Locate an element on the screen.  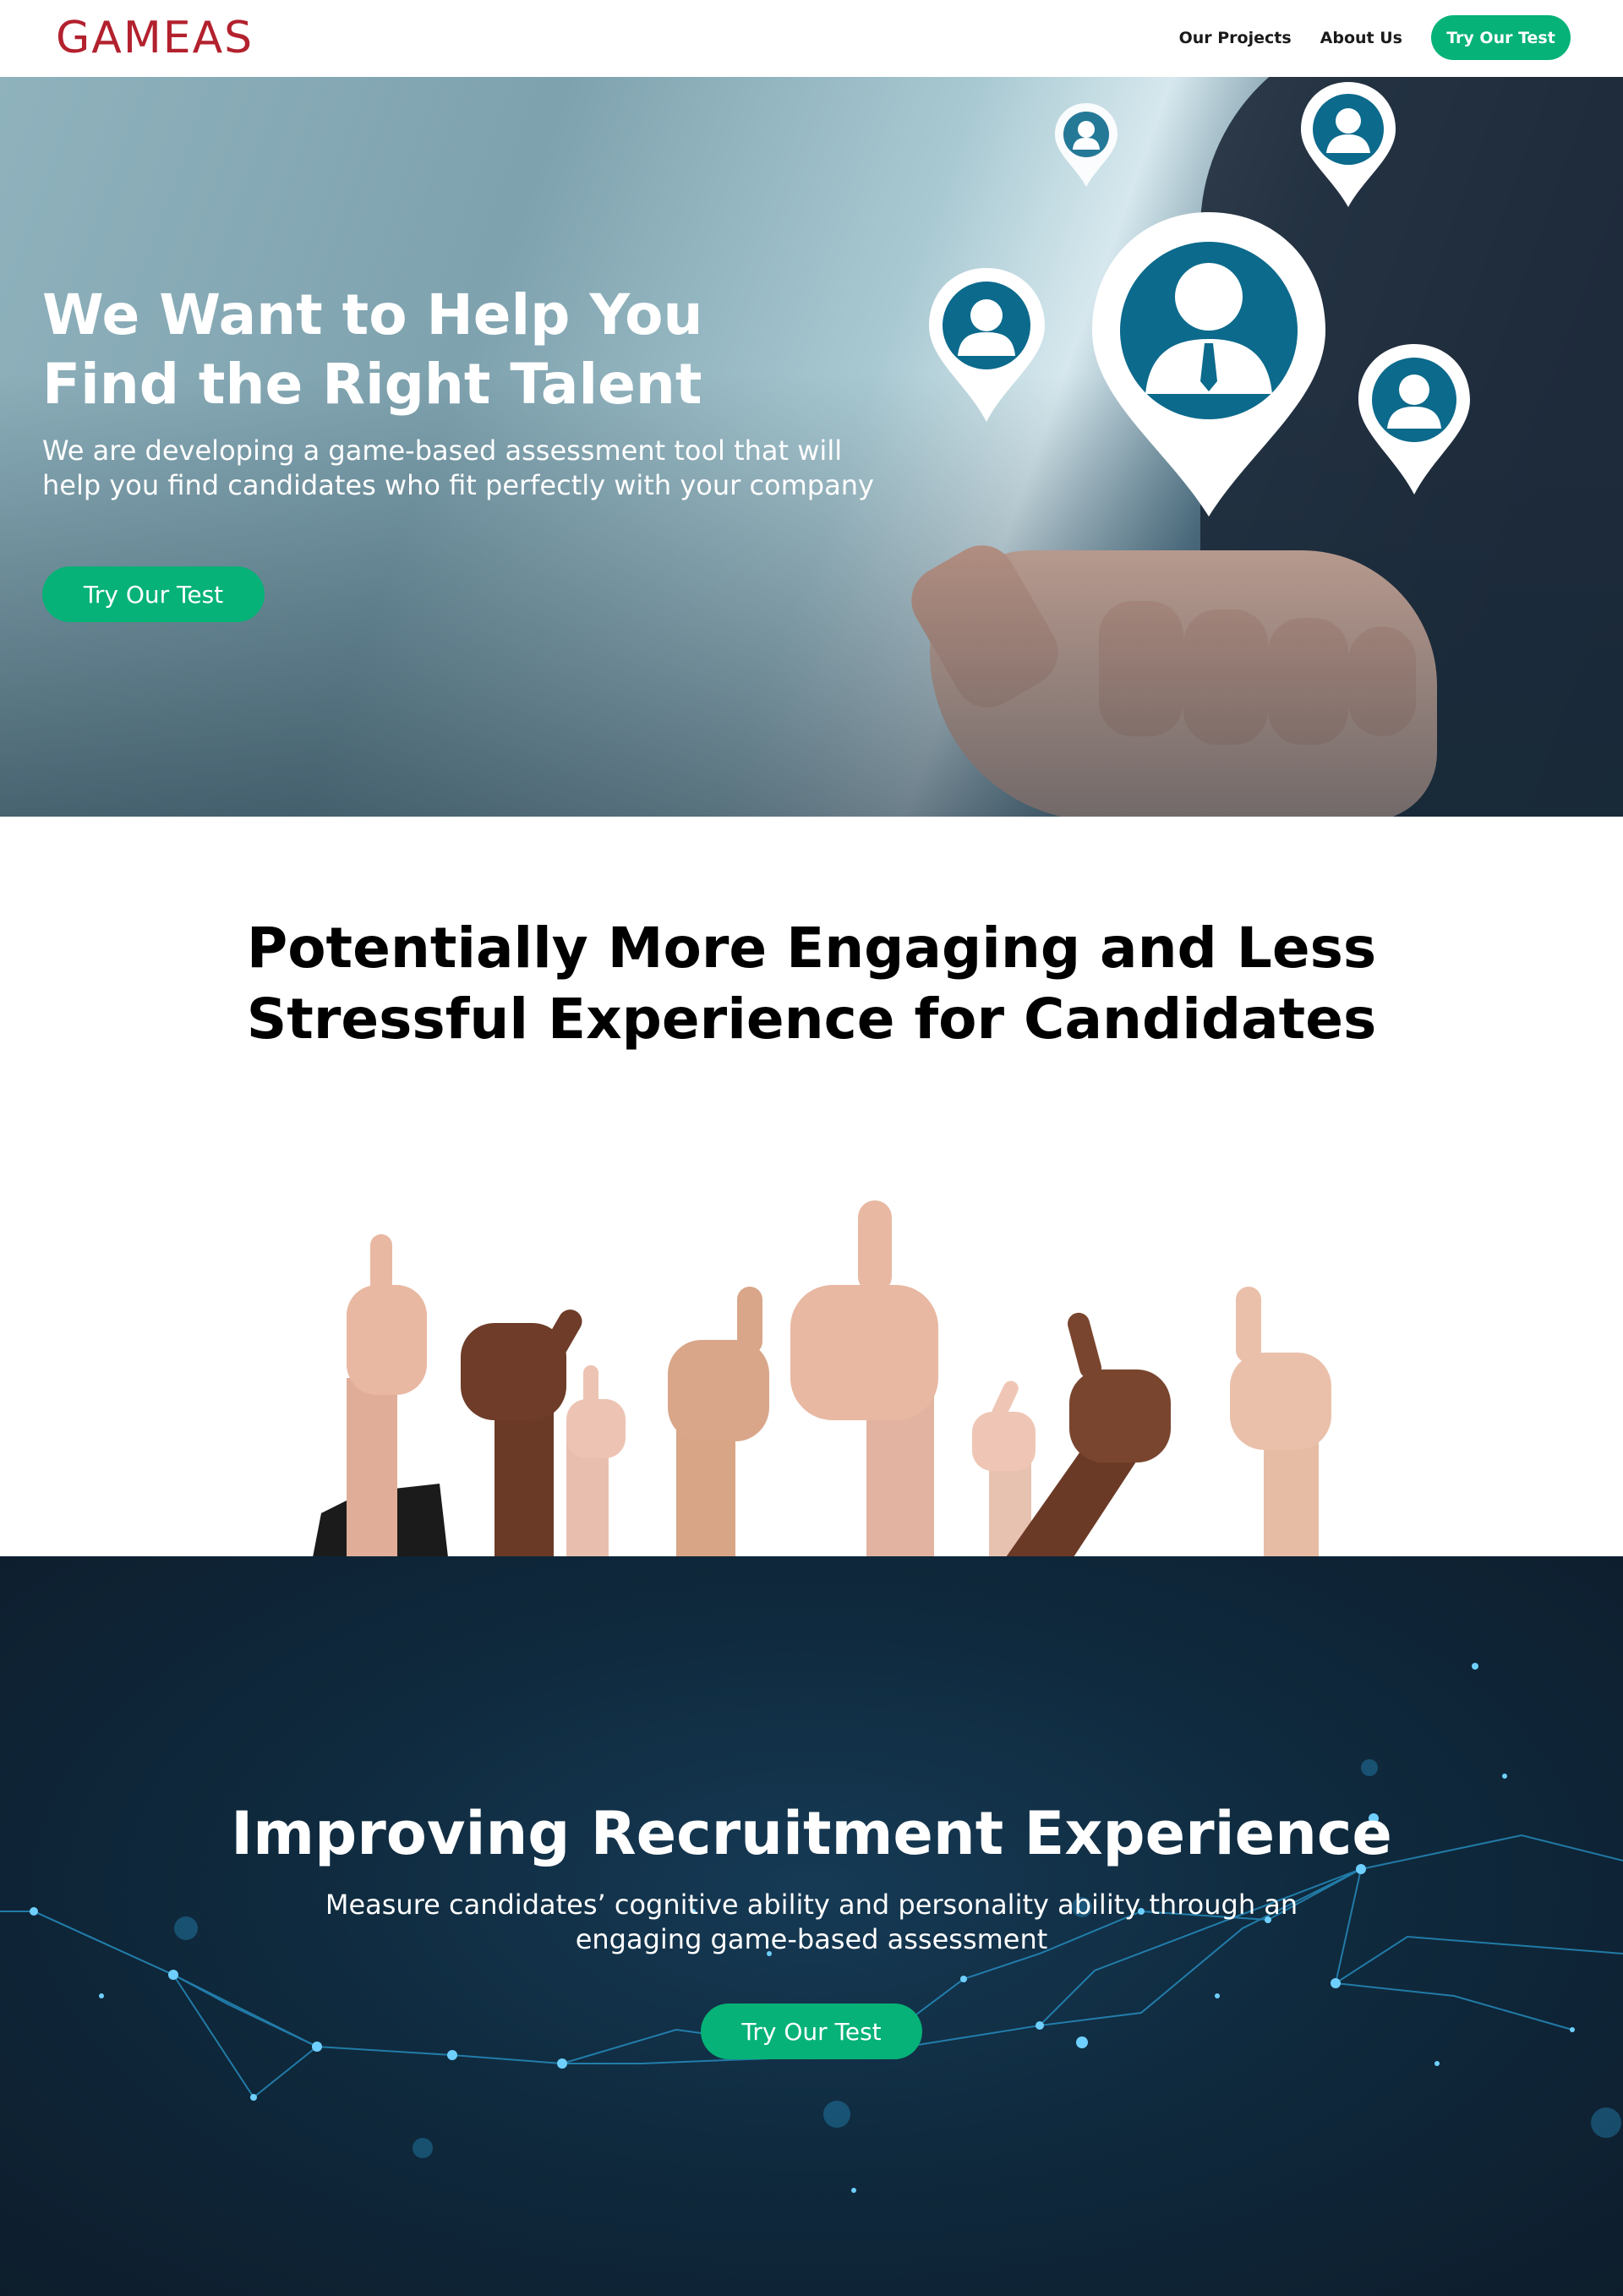
logo-text: GAMEAS is located at coordinates (155, 38).